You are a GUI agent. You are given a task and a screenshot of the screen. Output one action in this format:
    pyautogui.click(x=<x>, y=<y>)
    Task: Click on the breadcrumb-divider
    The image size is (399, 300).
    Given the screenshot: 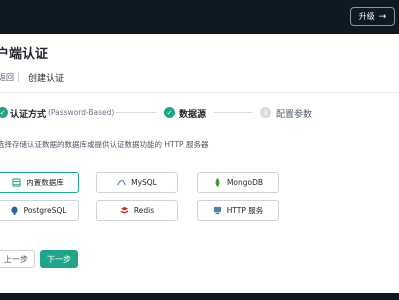 What is the action you would take?
    pyautogui.click(x=18, y=77)
    